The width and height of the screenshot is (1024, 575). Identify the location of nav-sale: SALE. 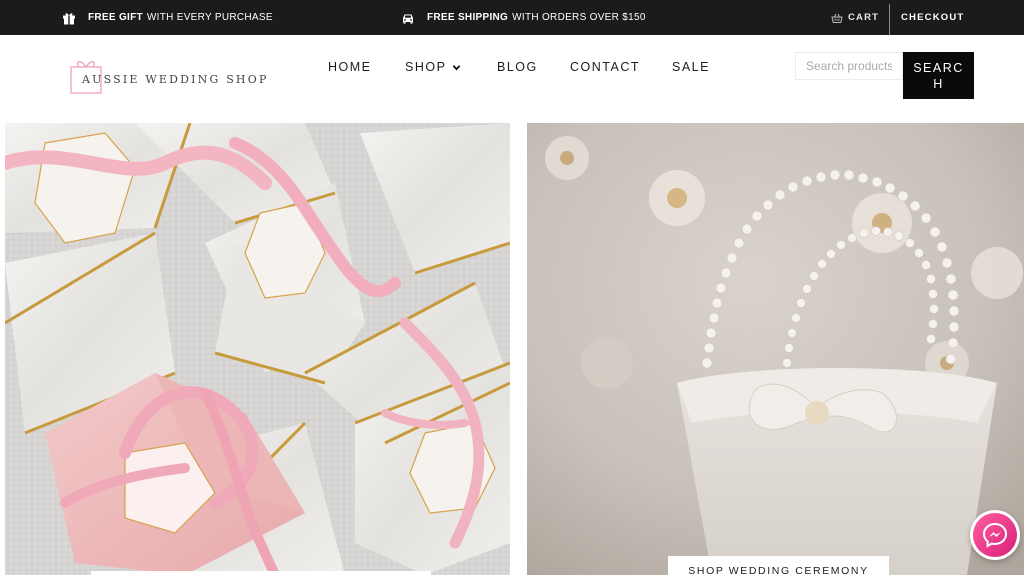
(691, 67).